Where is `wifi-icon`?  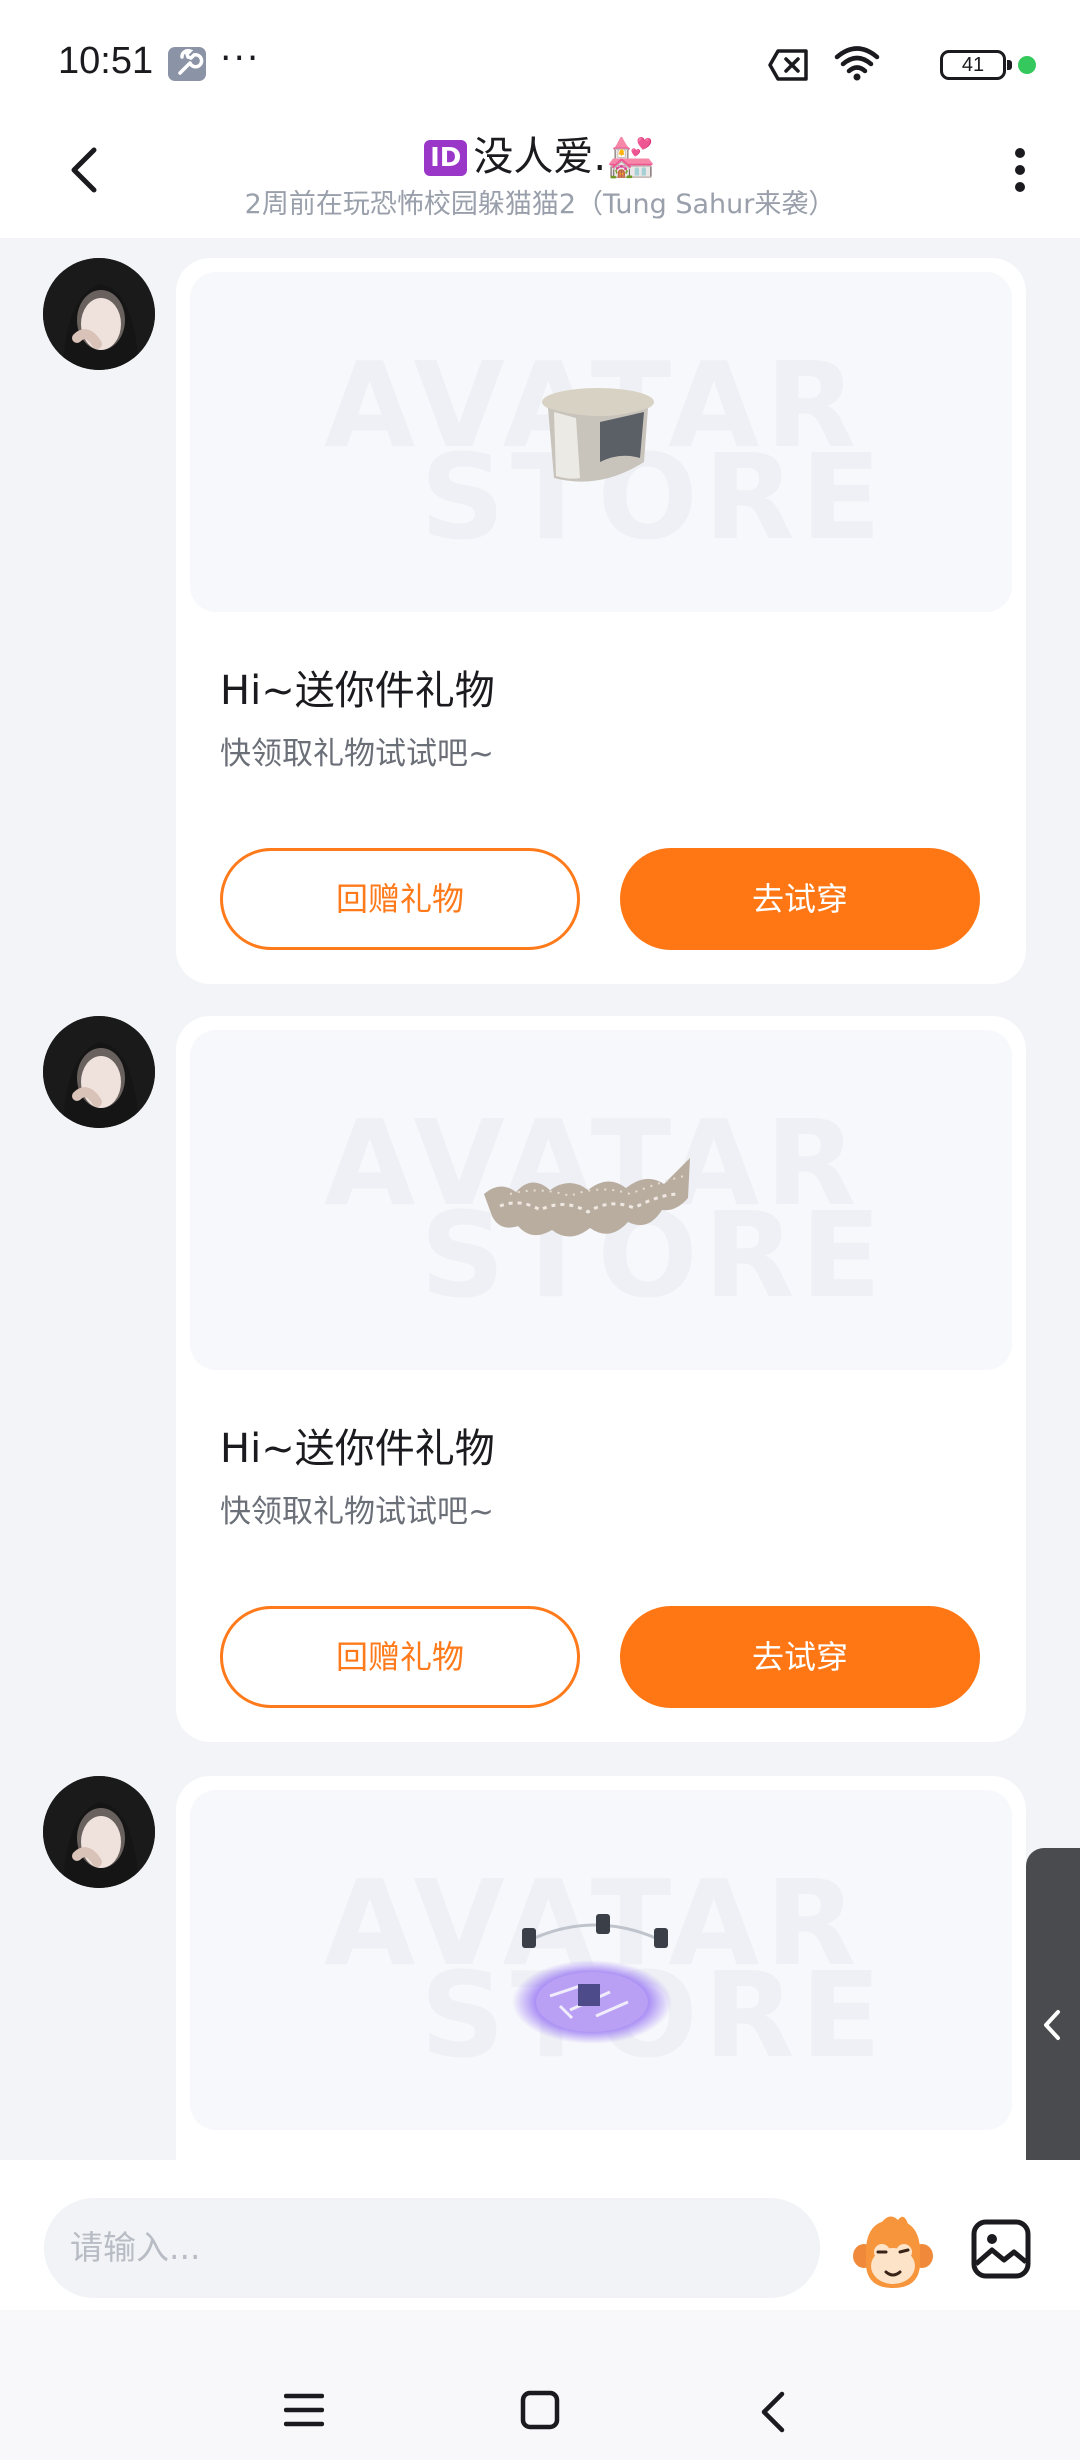
wifi-icon is located at coordinates (857, 63).